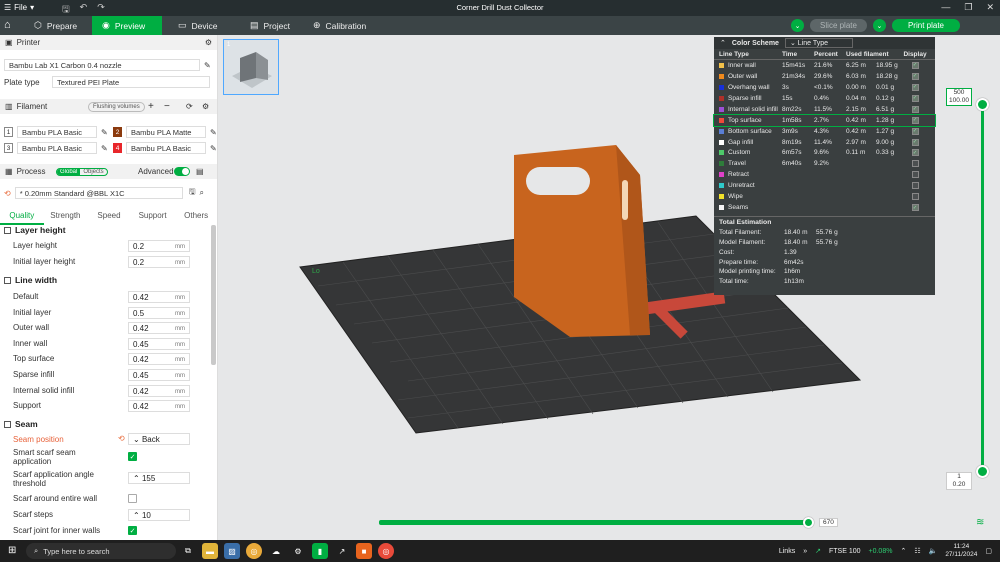  I want to click on legend-row: Outer wall 21m34s 29.6% 6.03 m 18.28 g ✓, so click(824, 76).